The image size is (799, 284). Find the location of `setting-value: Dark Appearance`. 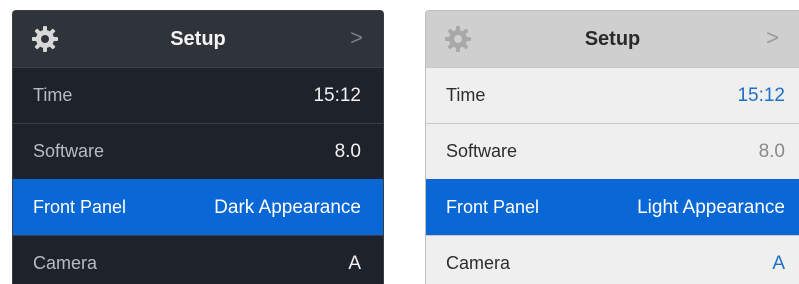

setting-value: Dark Appearance is located at coordinates (287, 207).